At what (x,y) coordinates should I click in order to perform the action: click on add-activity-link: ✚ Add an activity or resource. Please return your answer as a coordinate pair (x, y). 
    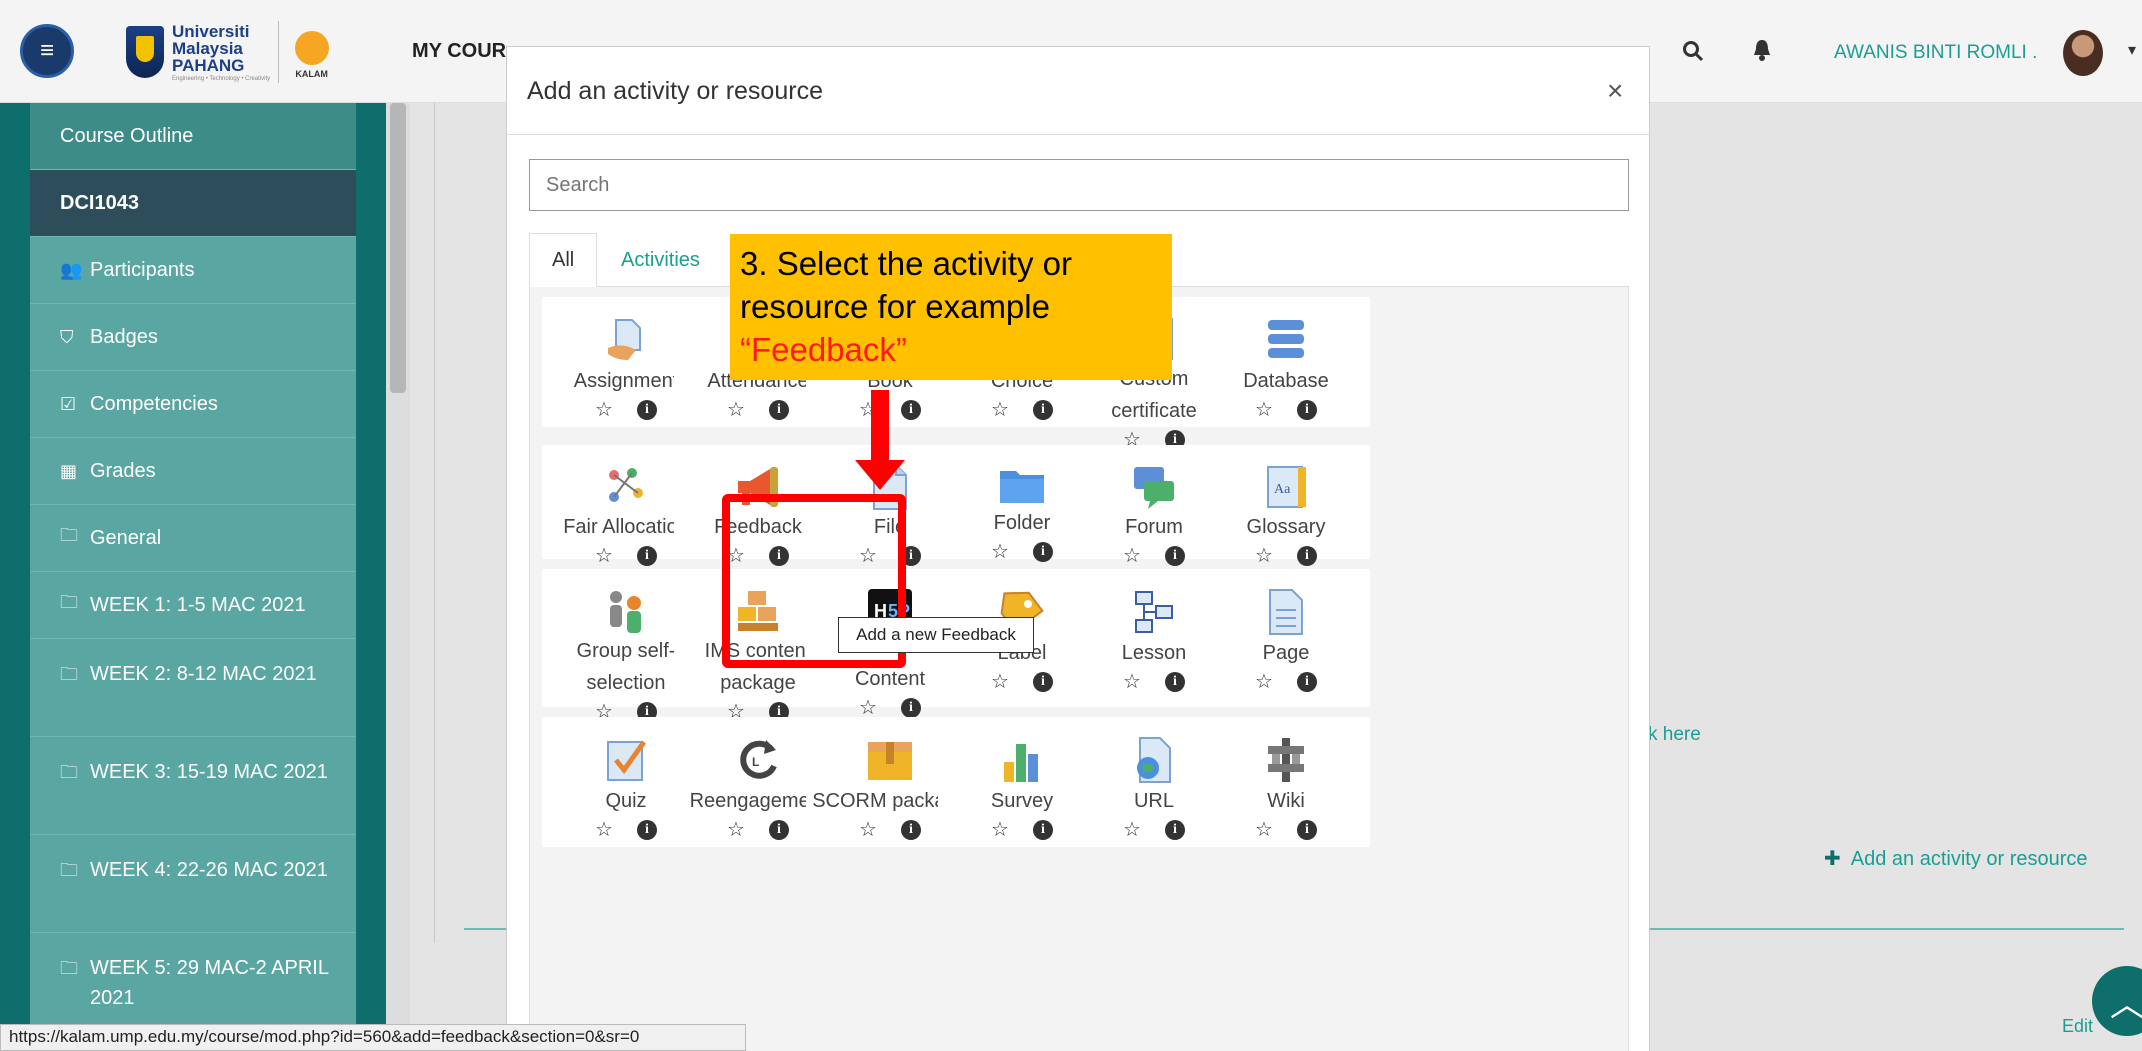
    Looking at the image, I should click on (1956, 858).